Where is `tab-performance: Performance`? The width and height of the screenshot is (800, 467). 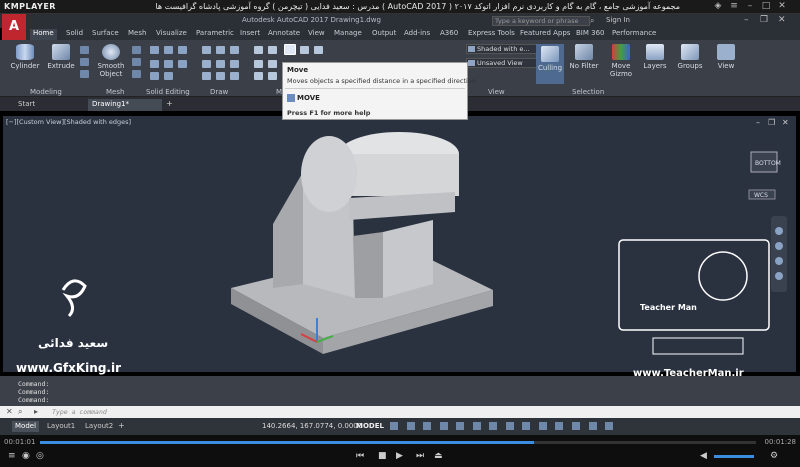 tab-performance: Performance is located at coordinates (634, 33).